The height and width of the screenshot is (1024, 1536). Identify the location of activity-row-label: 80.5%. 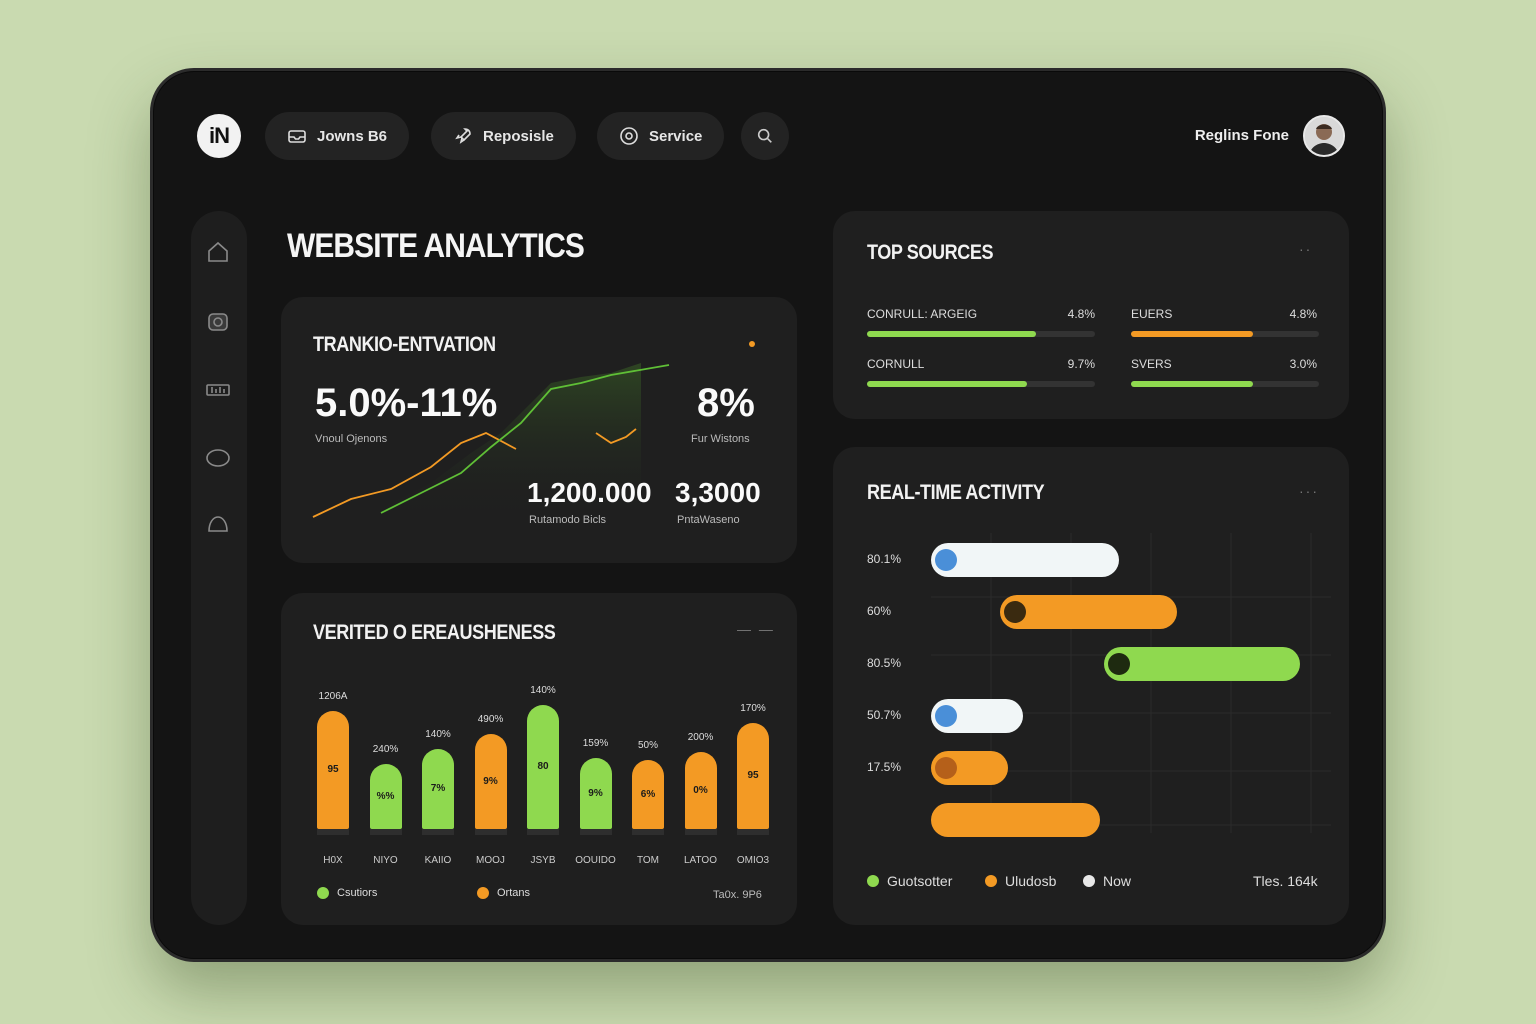
(884, 663).